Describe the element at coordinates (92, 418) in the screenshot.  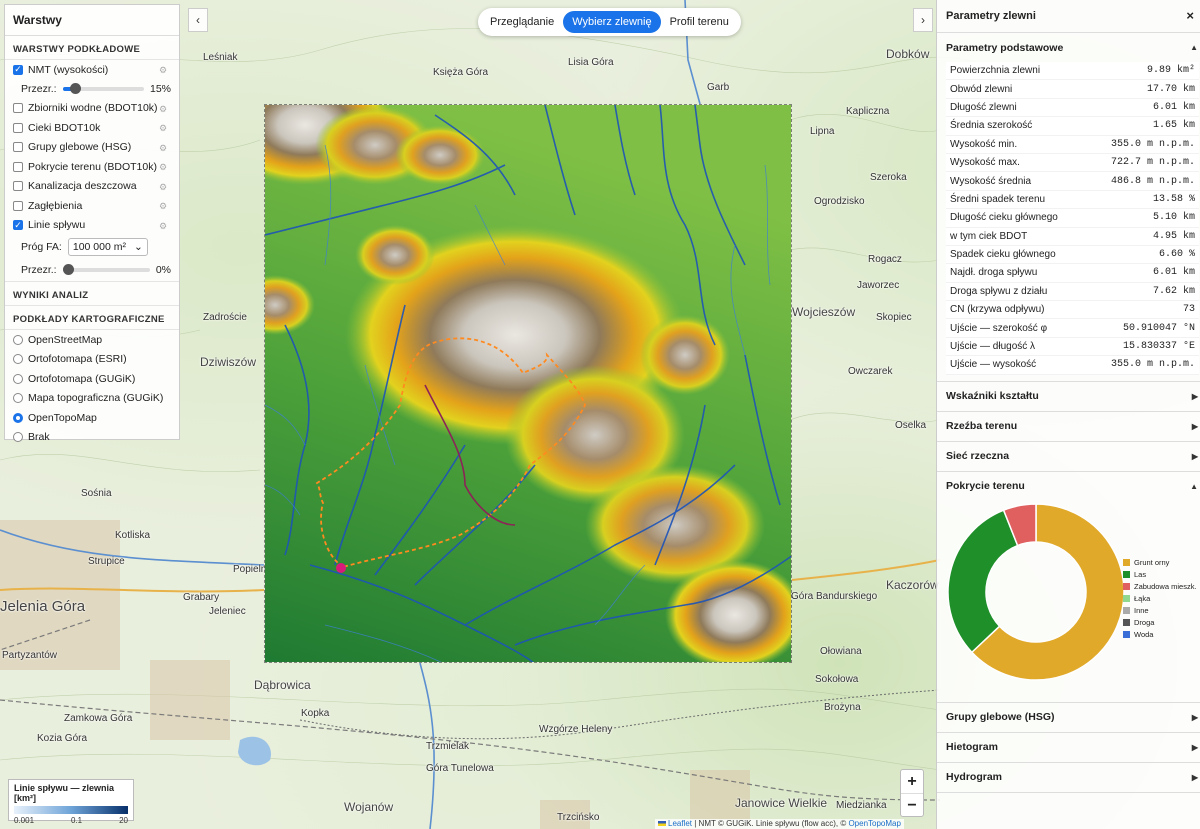
I see `basemap-option: OpenTopoMap` at that location.